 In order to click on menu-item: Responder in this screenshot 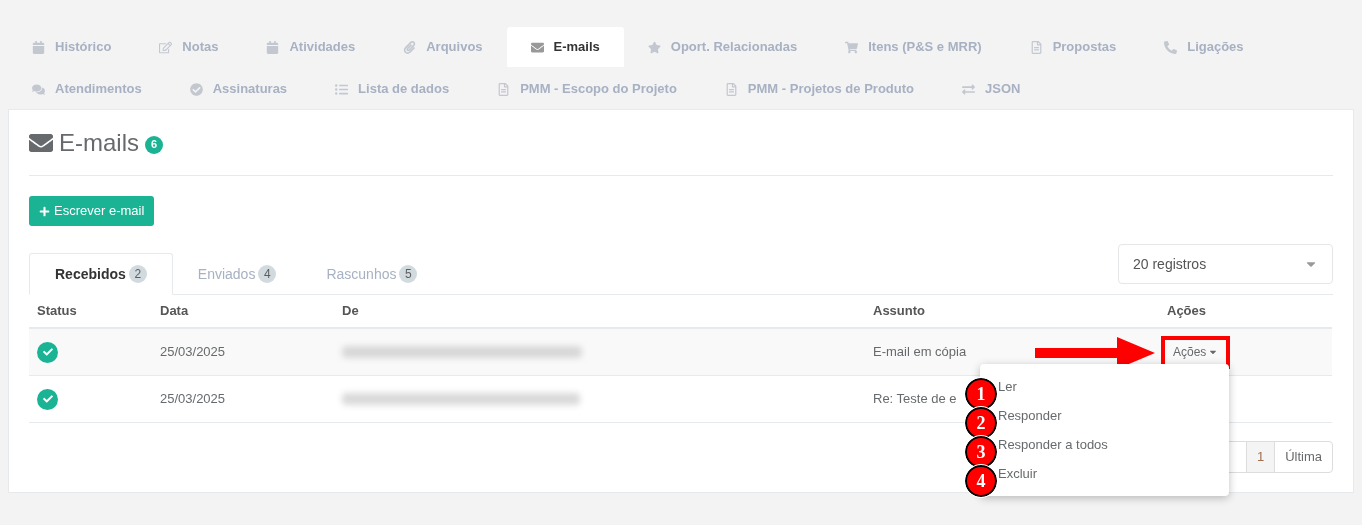, I will do `click(1030, 415)`.